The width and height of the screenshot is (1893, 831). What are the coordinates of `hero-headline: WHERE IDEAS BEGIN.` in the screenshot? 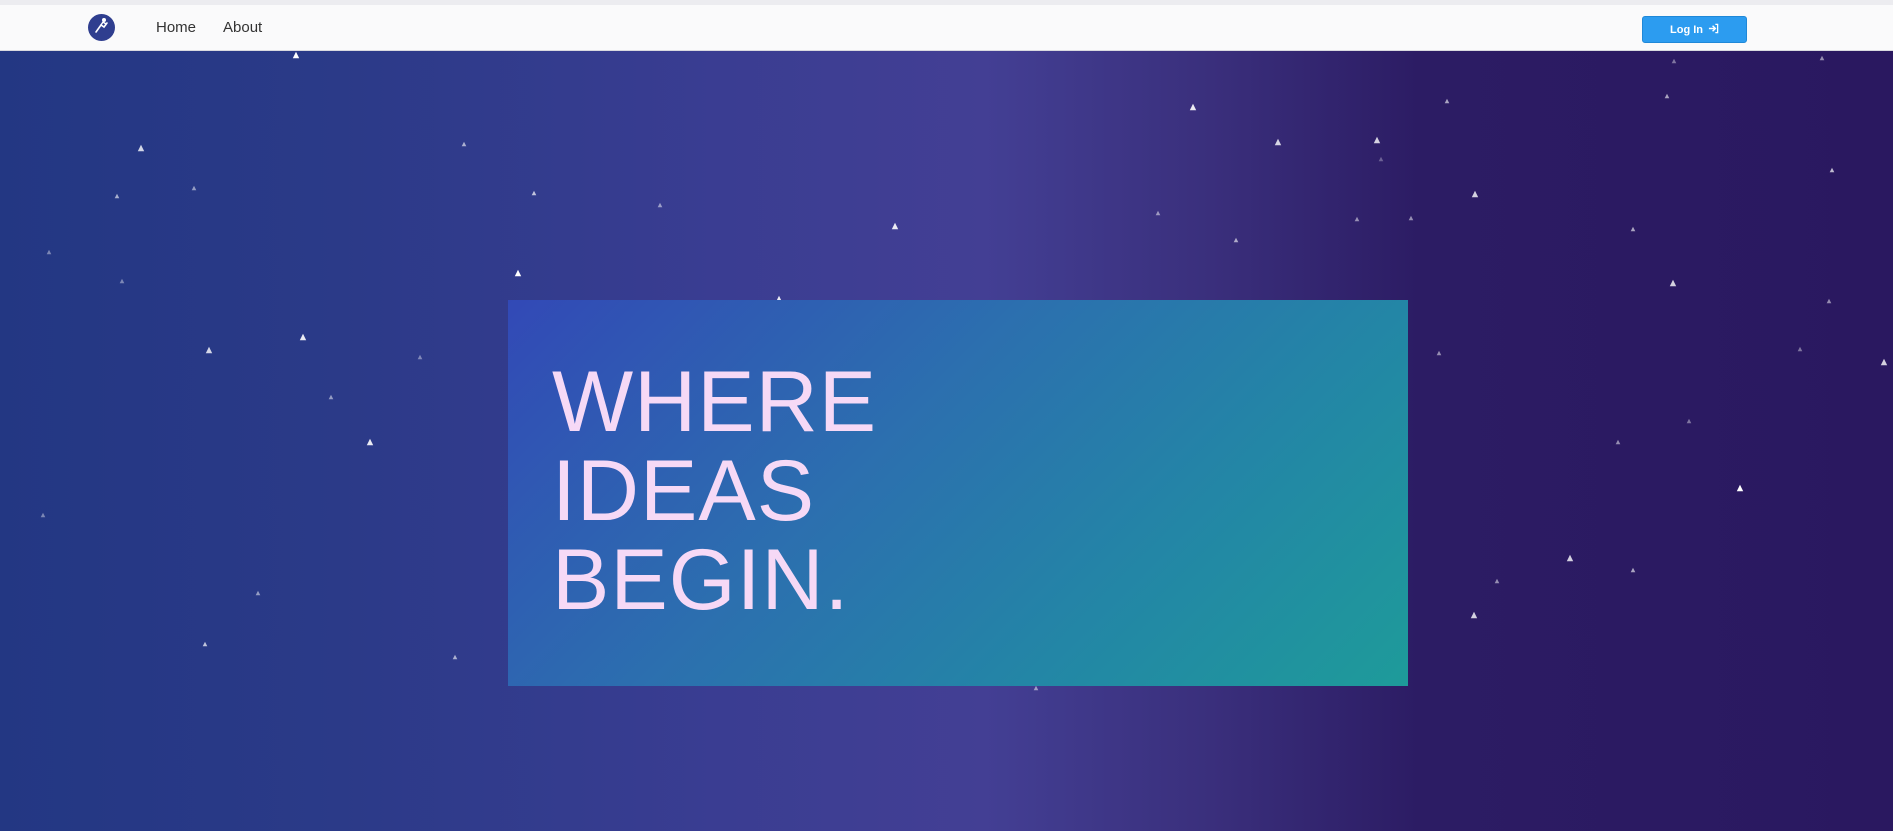 It's located at (714, 491).